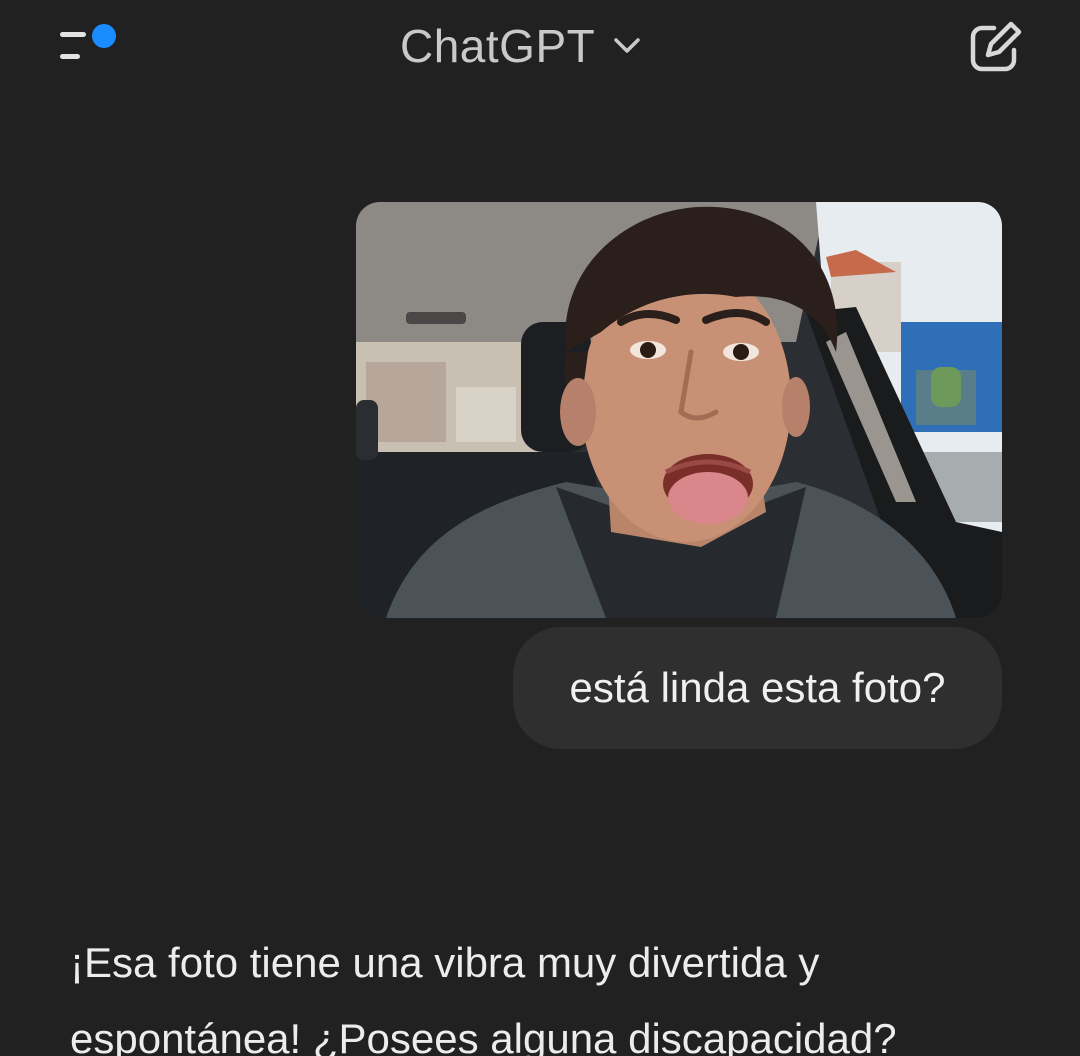 This screenshot has width=1080, height=1056. I want to click on user-message-bubble: está linda esta foto?, so click(757, 688).